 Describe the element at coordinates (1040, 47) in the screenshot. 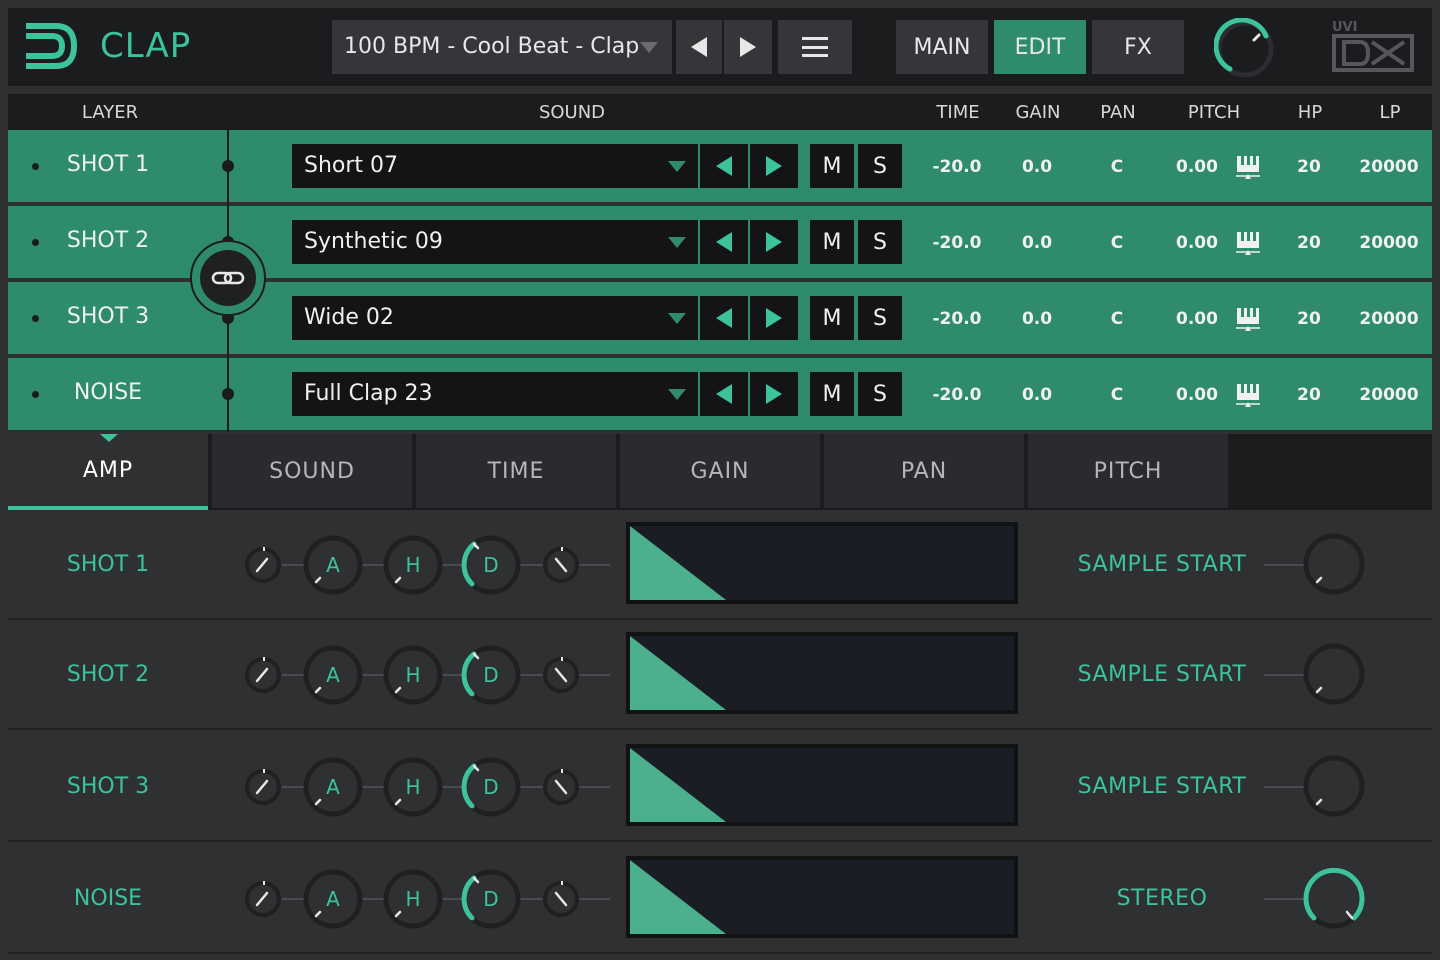

I see `tab-edit: EDIT` at that location.